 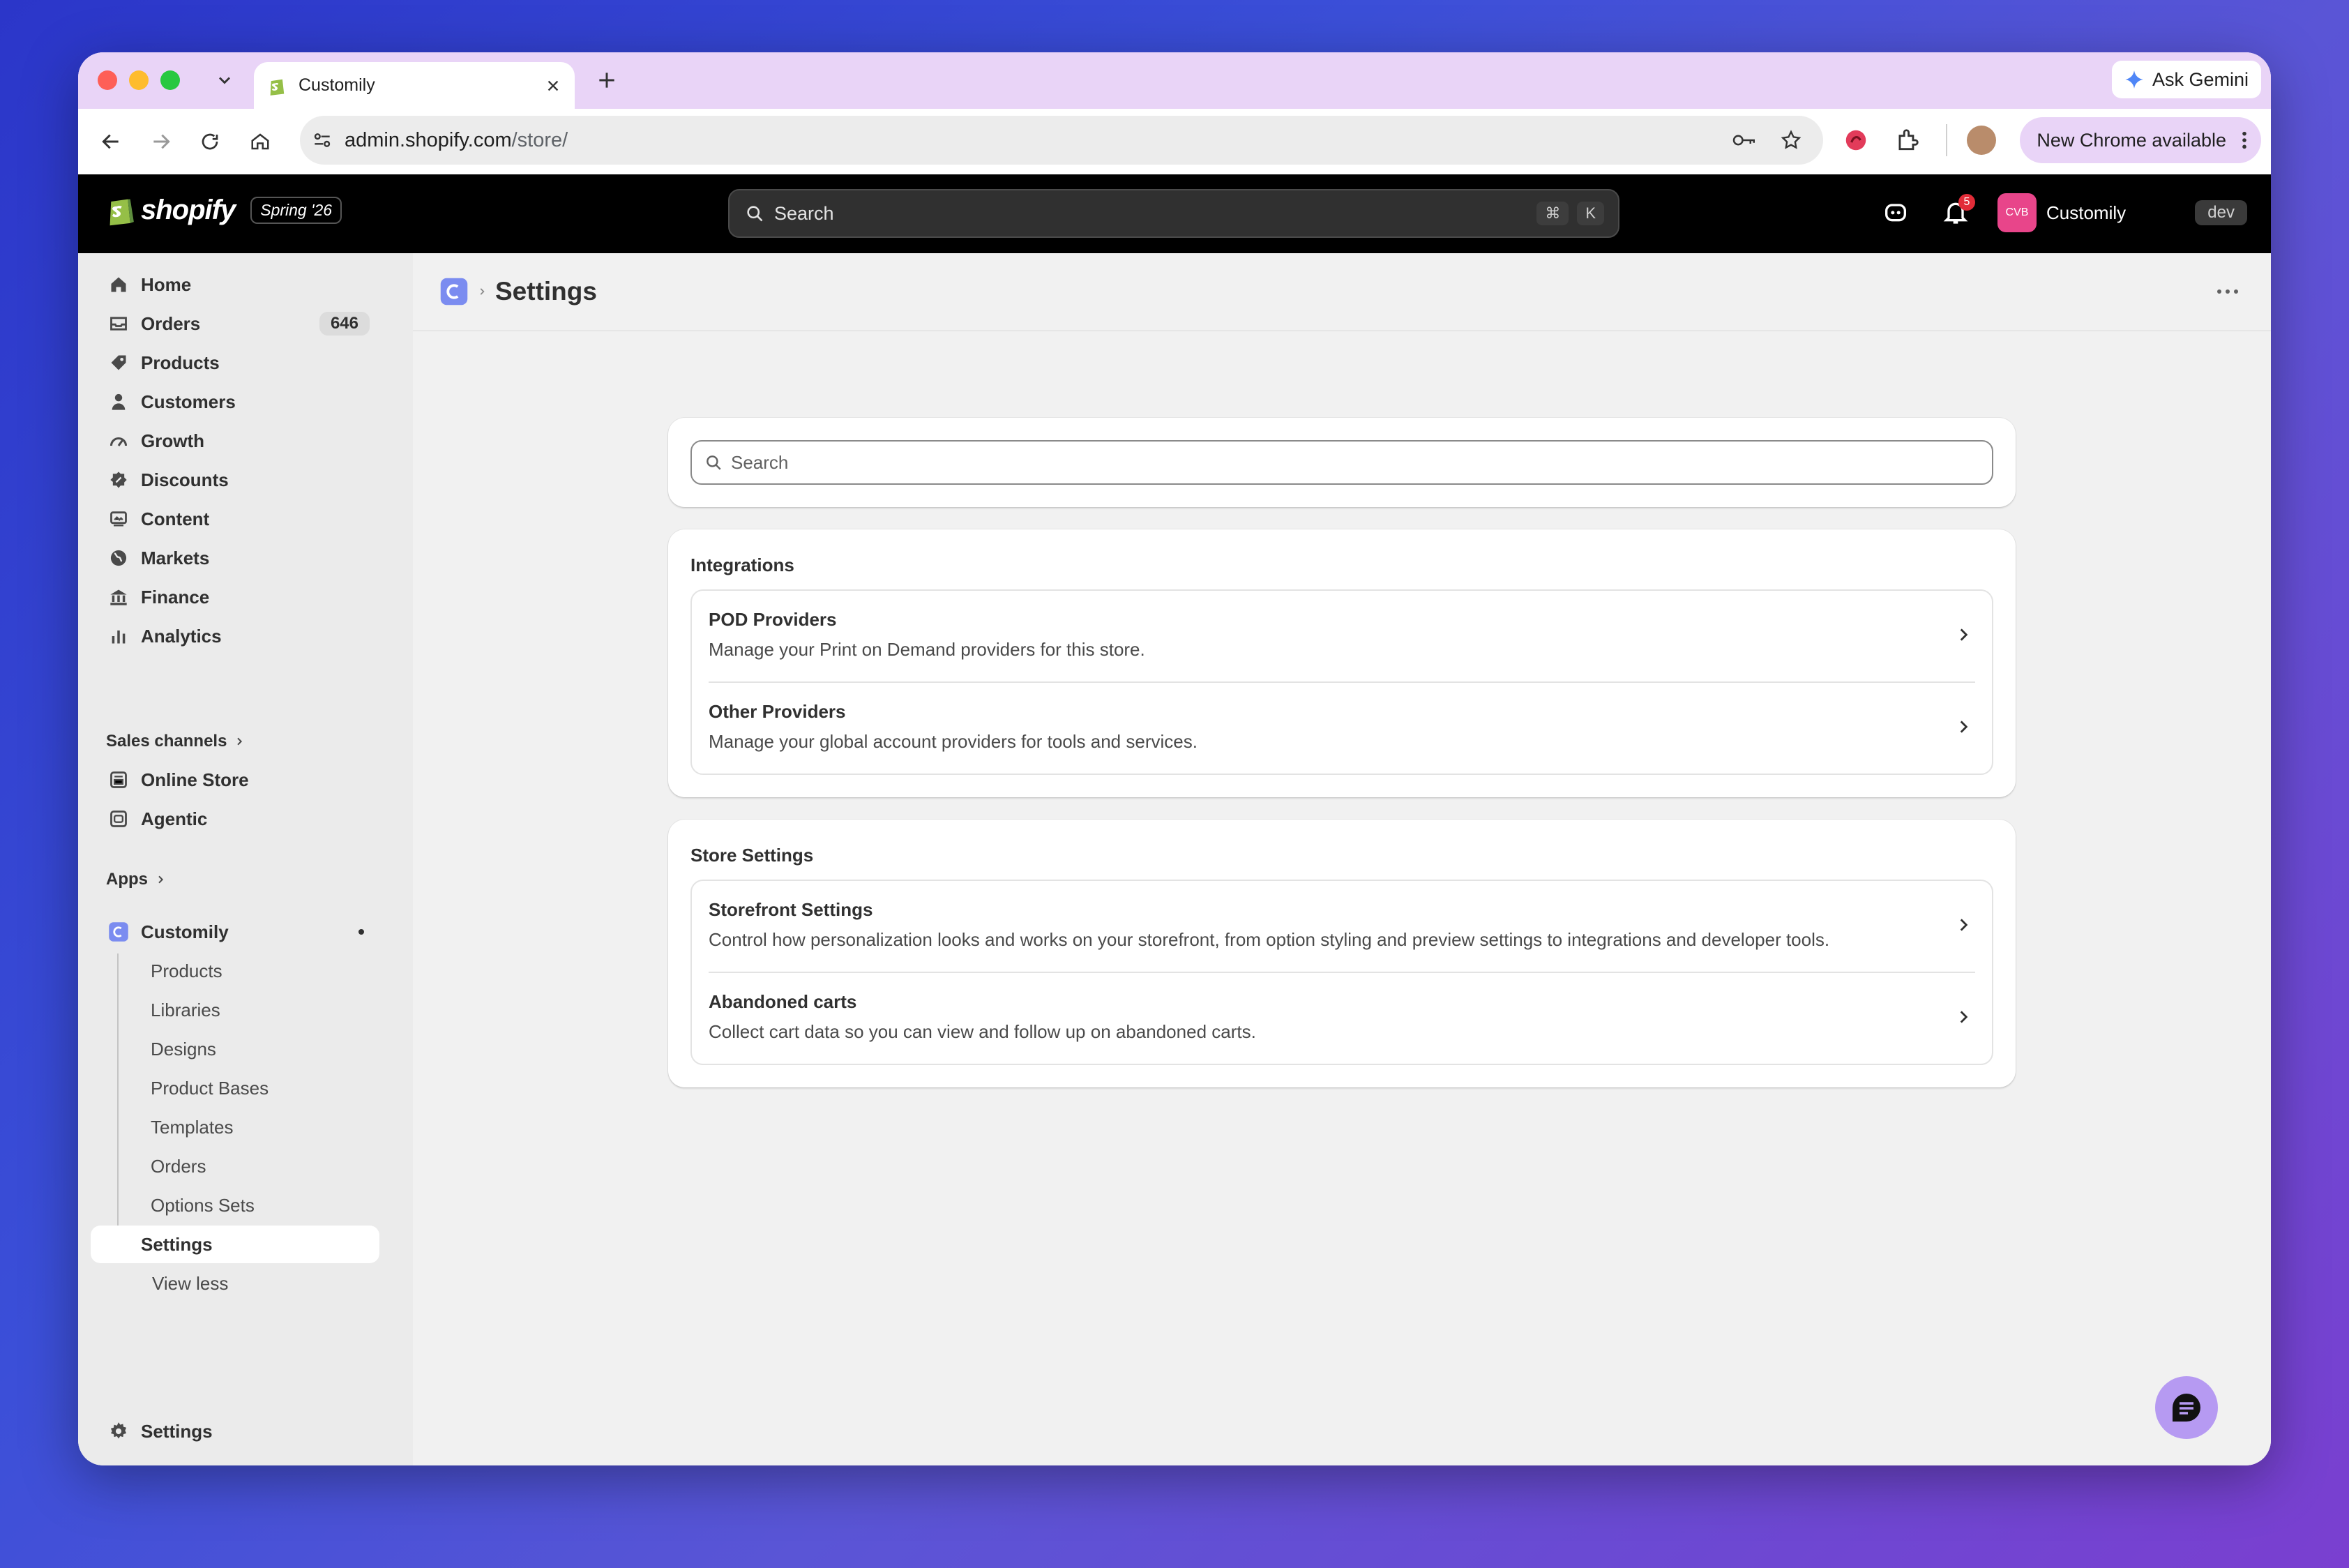 What do you see at coordinates (713, 462) in the screenshot?
I see `search-icon` at bounding box center [713, 462].